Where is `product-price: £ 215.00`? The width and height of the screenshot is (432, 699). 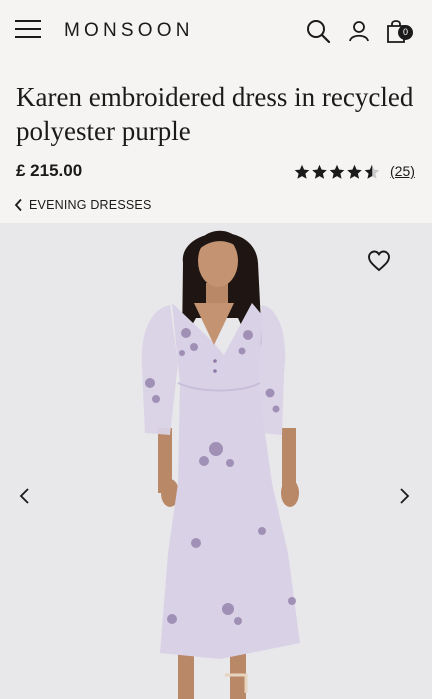 product-price: £ 215.00 is located at coordinates (49, 170).